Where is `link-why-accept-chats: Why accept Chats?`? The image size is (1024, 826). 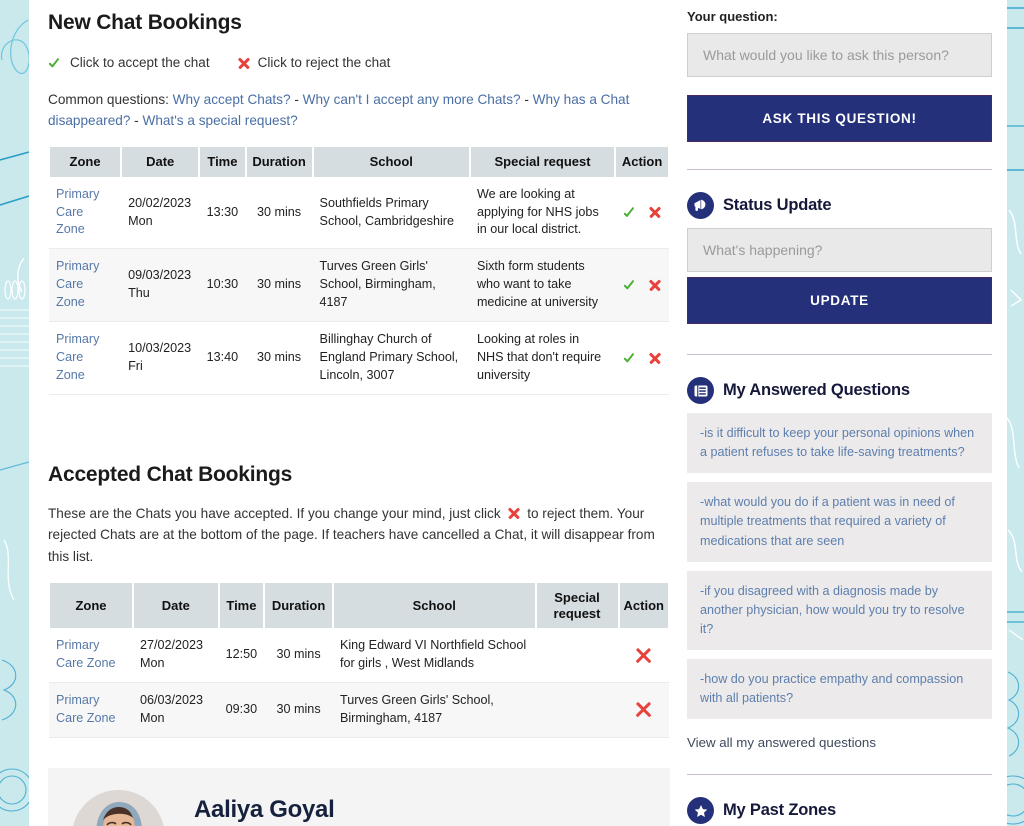 link-why-accept-chats: Why accept Chats? is located at coordinates (232, 99).